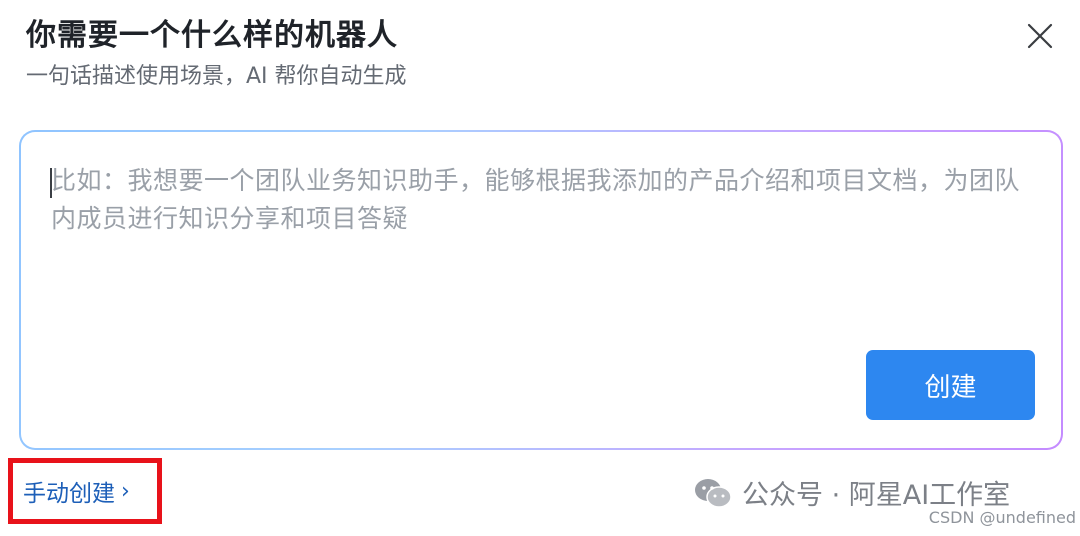  I want to click on close-icon, so click(1040, 36).